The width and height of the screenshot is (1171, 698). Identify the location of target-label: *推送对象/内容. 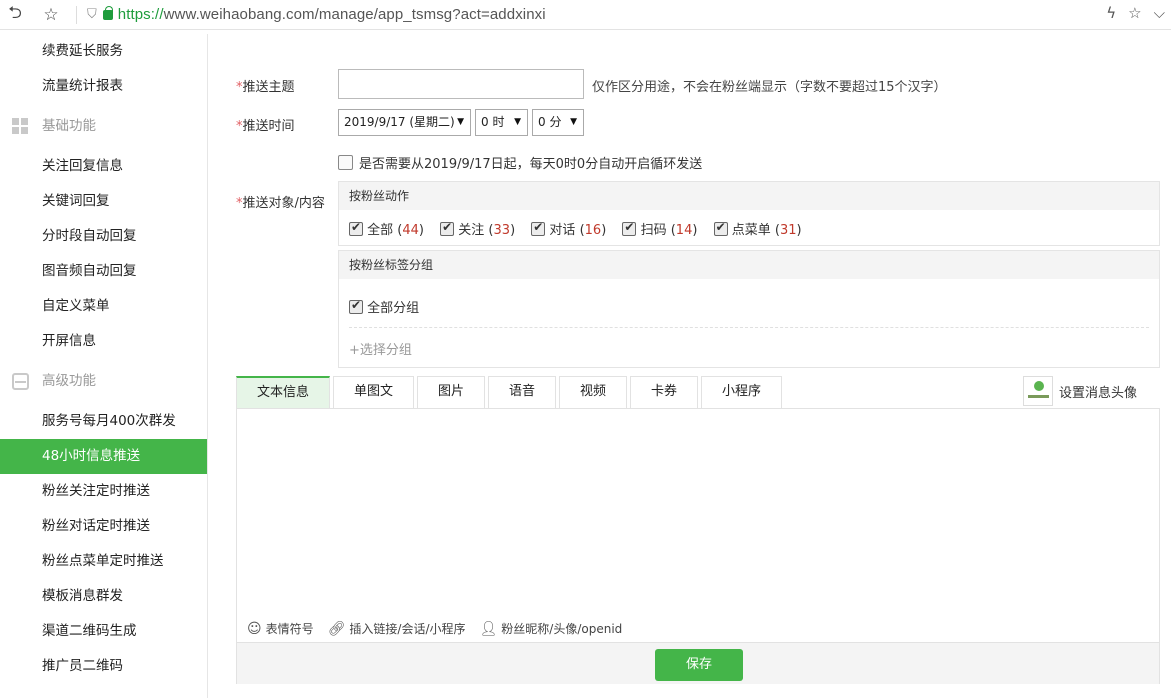
(280, 203).